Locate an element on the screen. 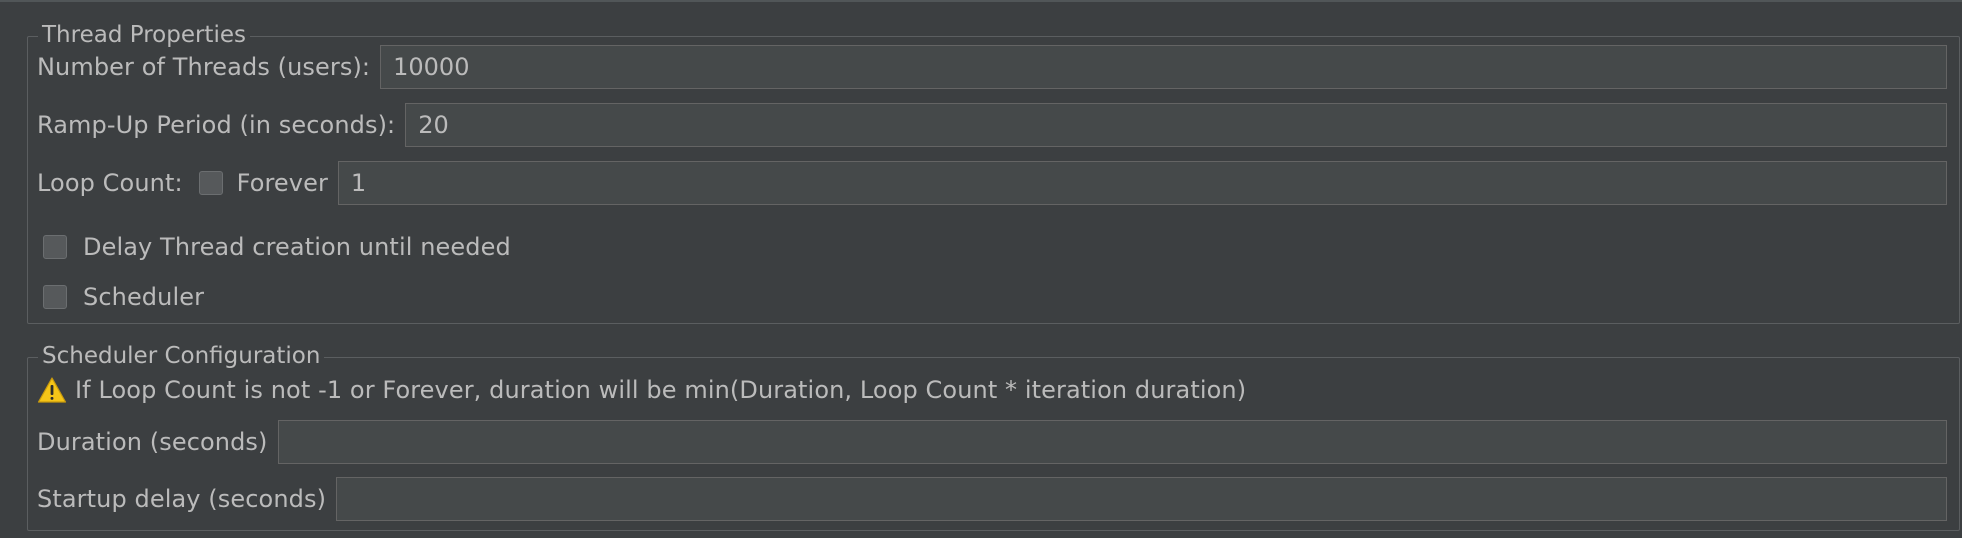 The image size is (1962, 538). num-threads-row: Number of Threads (users): is located at coordinates (992, 67).